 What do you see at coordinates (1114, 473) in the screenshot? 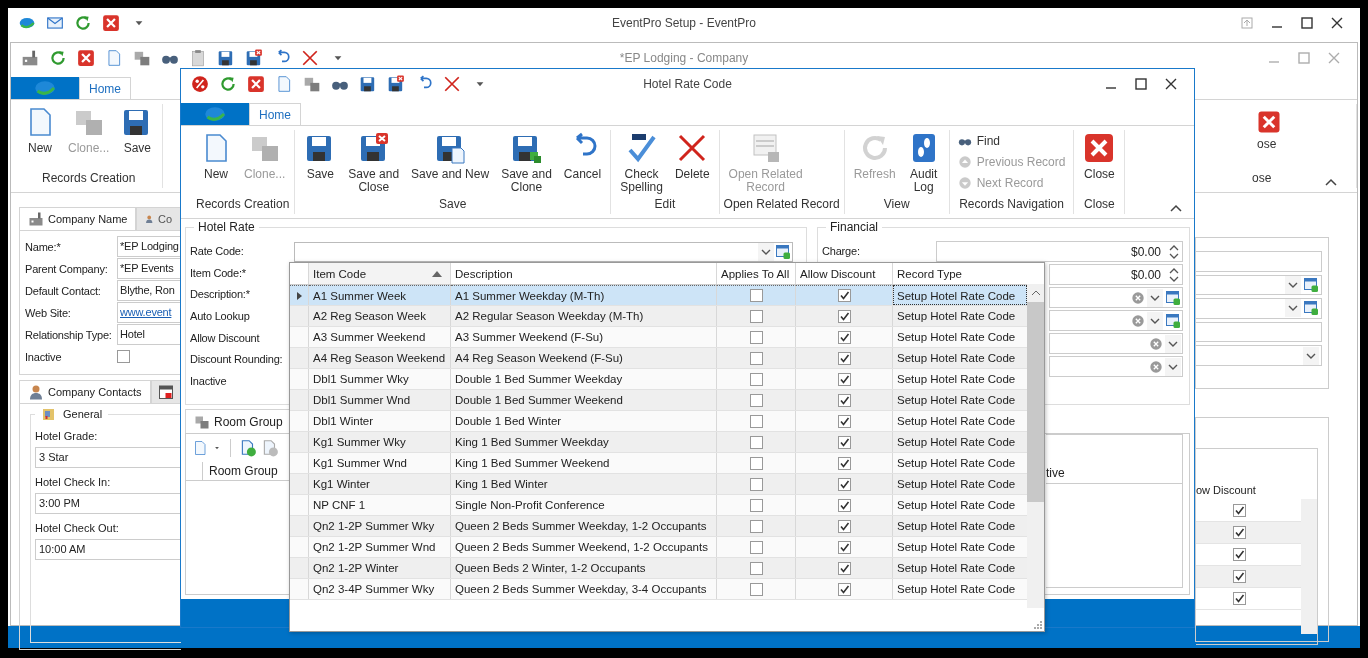
I see `column-header: tive` at bounding box center [1114, 473].